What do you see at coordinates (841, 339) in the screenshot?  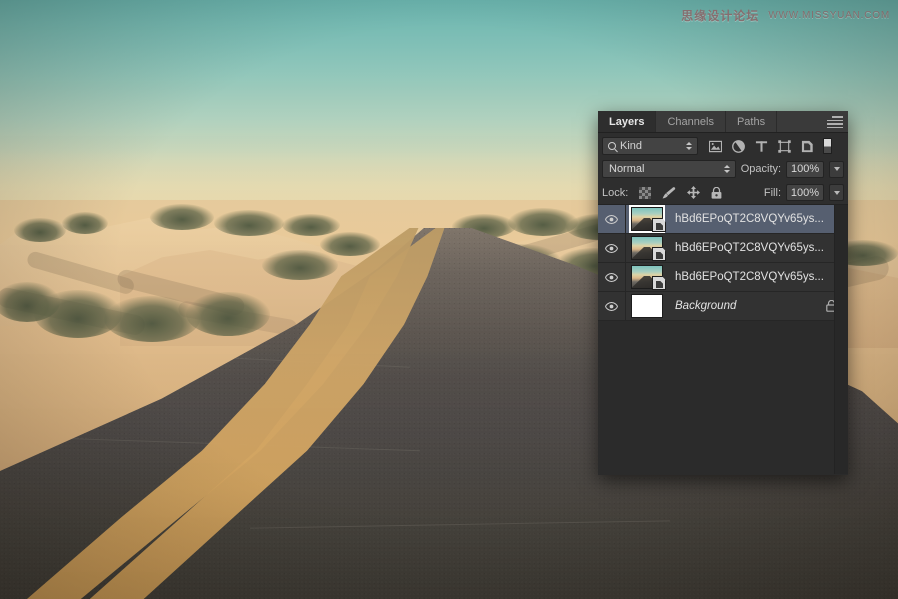 I see `layer-list-scrollbar` at bounding box center [841, 339].